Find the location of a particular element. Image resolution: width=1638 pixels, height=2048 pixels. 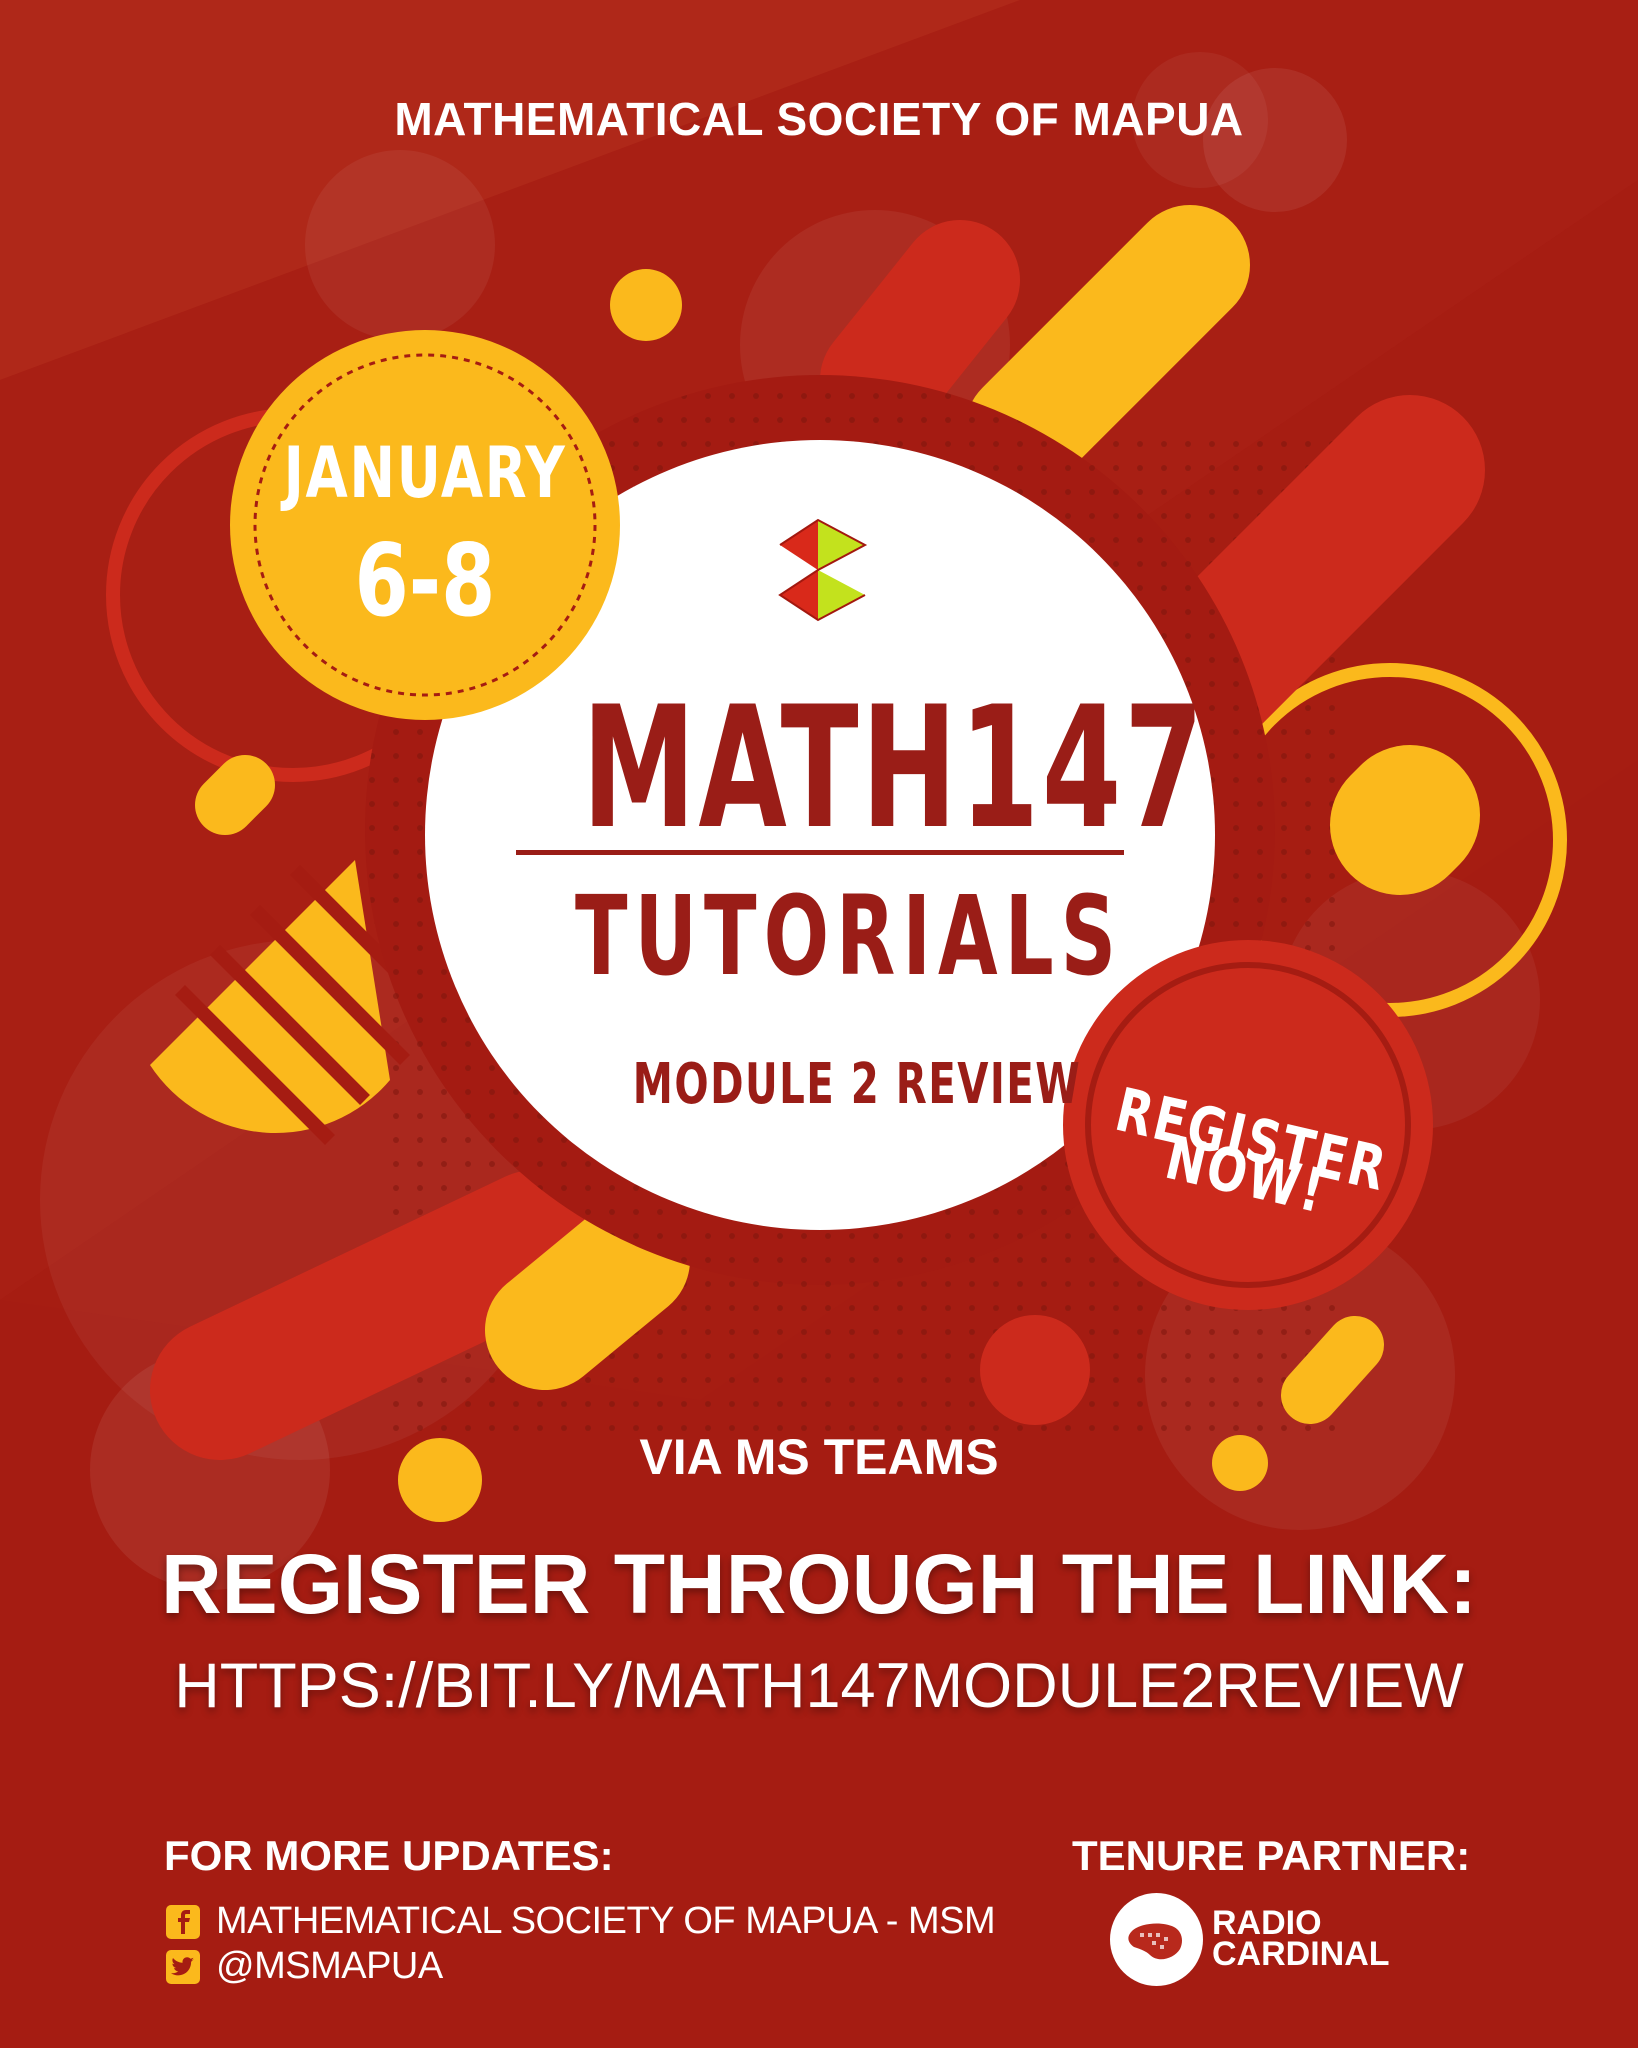

registration-link: HTTPS://BIT.LY/MATH147MODULE2REVIEW is located at coordinates (819, 1686).